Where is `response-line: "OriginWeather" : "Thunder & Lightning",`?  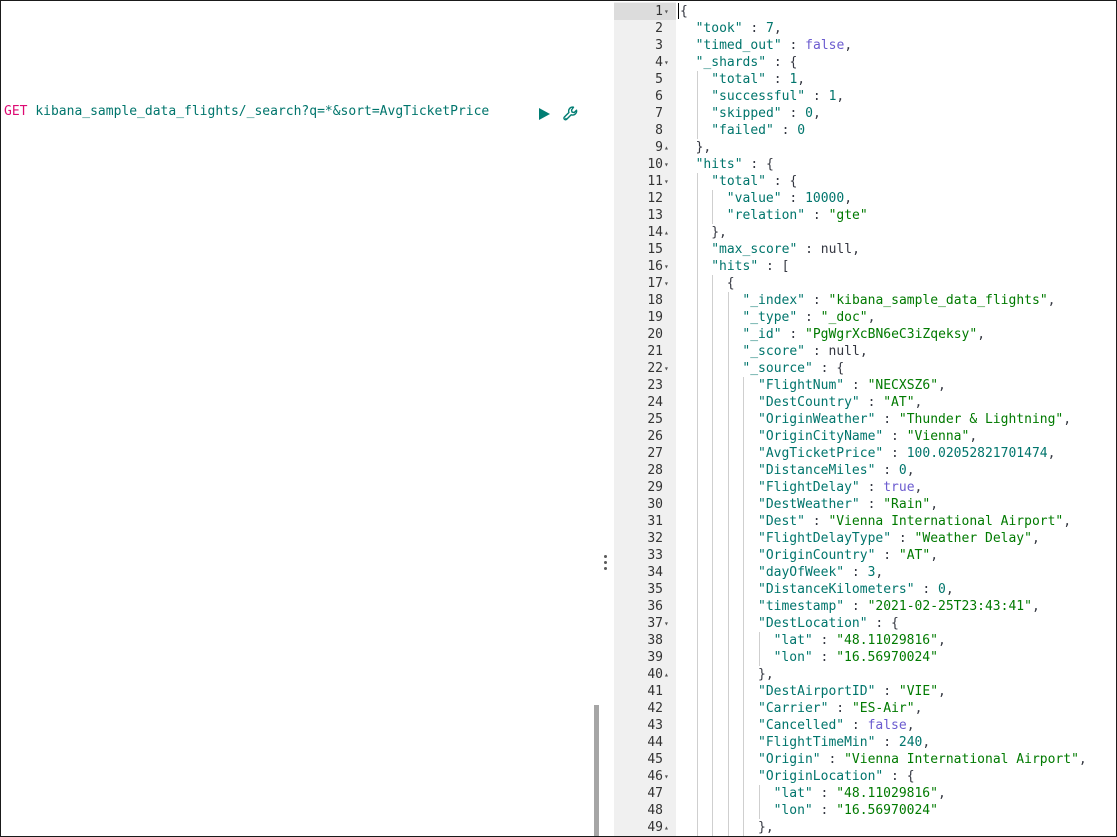 response-line: "OriginWeather" : "Thunder & Lightning", is located at coordinates (914, 419).